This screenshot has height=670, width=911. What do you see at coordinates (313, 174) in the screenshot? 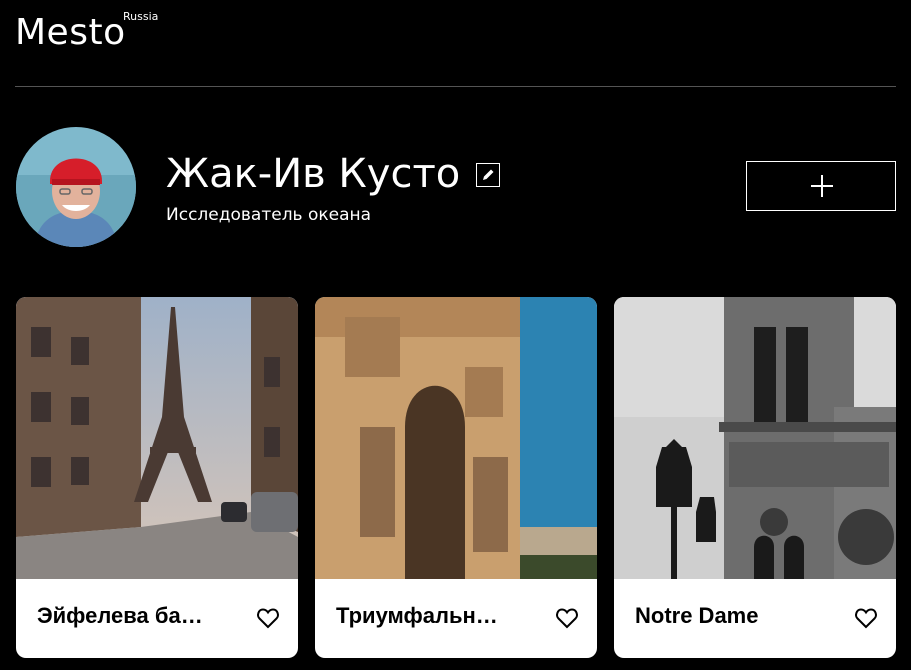
I see `profile-name: Жак-Ив Кусто` at bounding box center [313, 174].